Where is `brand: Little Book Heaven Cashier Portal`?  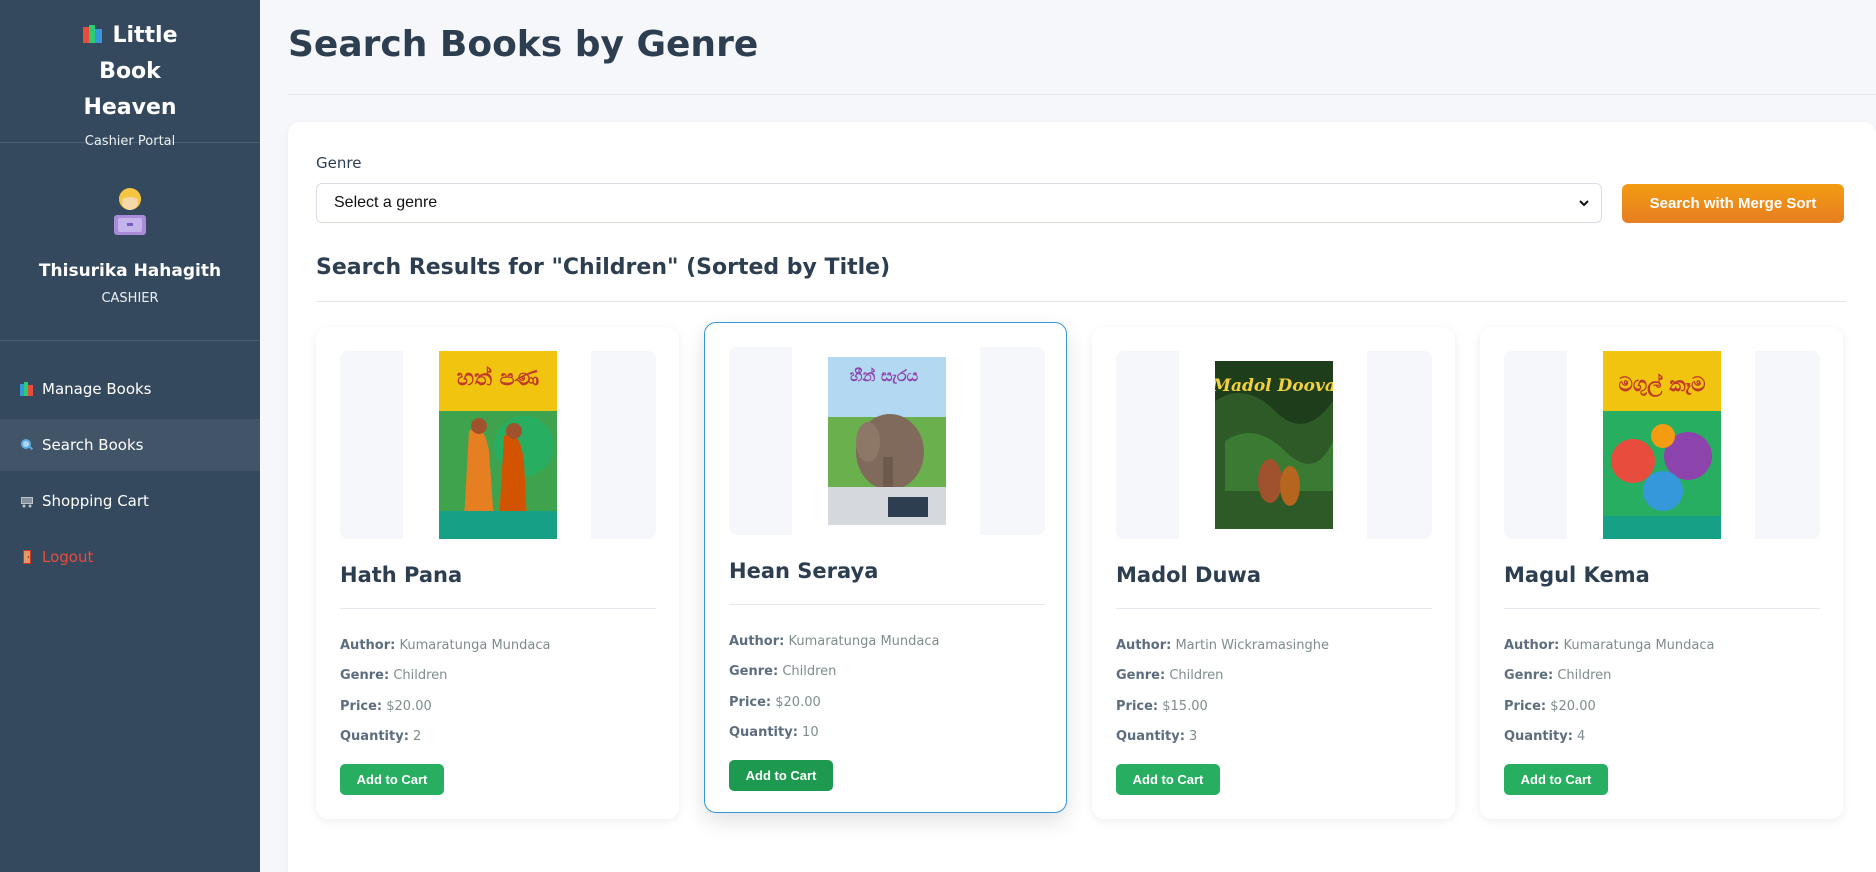 brand: Little Book Heaven Cashier Portal is located at coordinates (130, 74).